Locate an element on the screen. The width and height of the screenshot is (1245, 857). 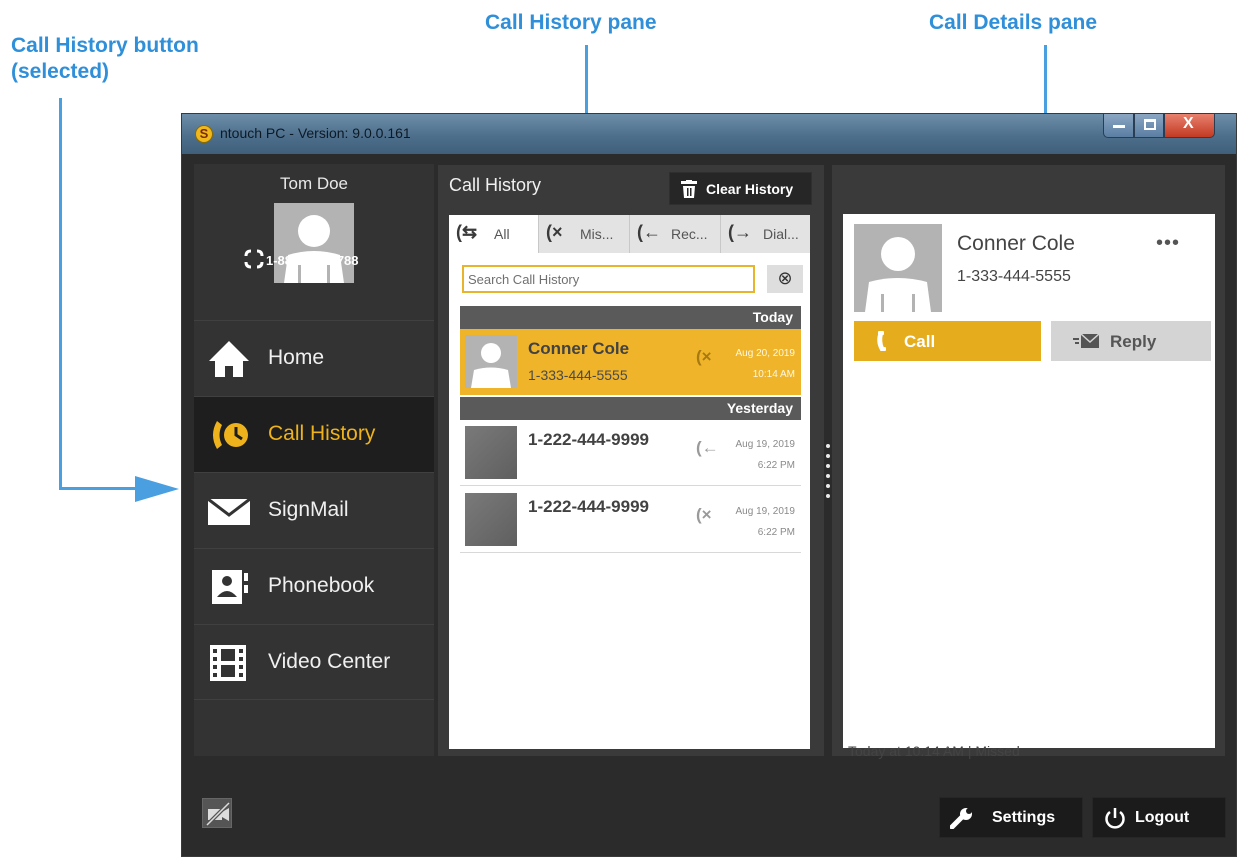
maximize-button is located at coordinates (1149, 126).